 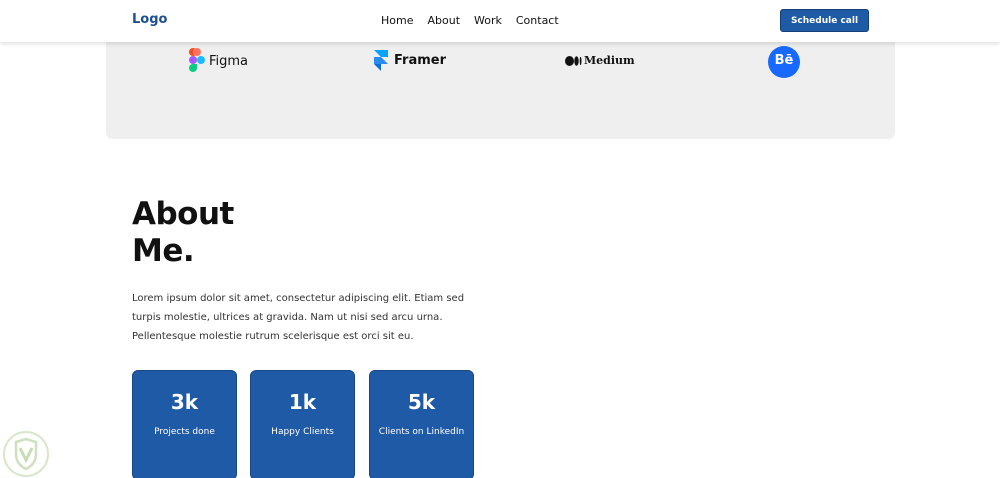 I want to click on about-heading-line2: Me., so click(x=163, y=251).